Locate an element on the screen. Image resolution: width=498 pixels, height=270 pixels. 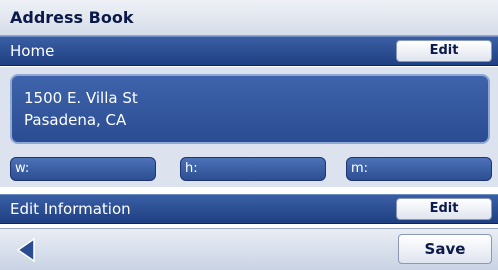
page-title: Address Book is located at coordinates (72, 17).